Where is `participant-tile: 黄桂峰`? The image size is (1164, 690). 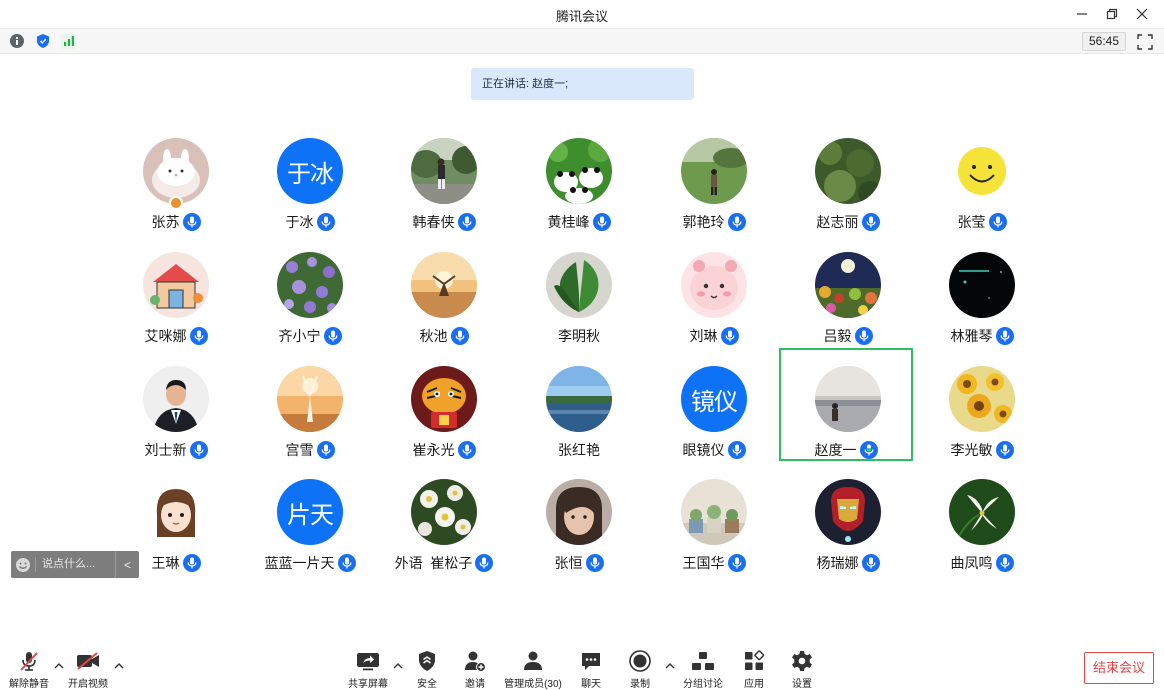 participant-tile: 黄桂峰 is located at coordinates (579, 178).